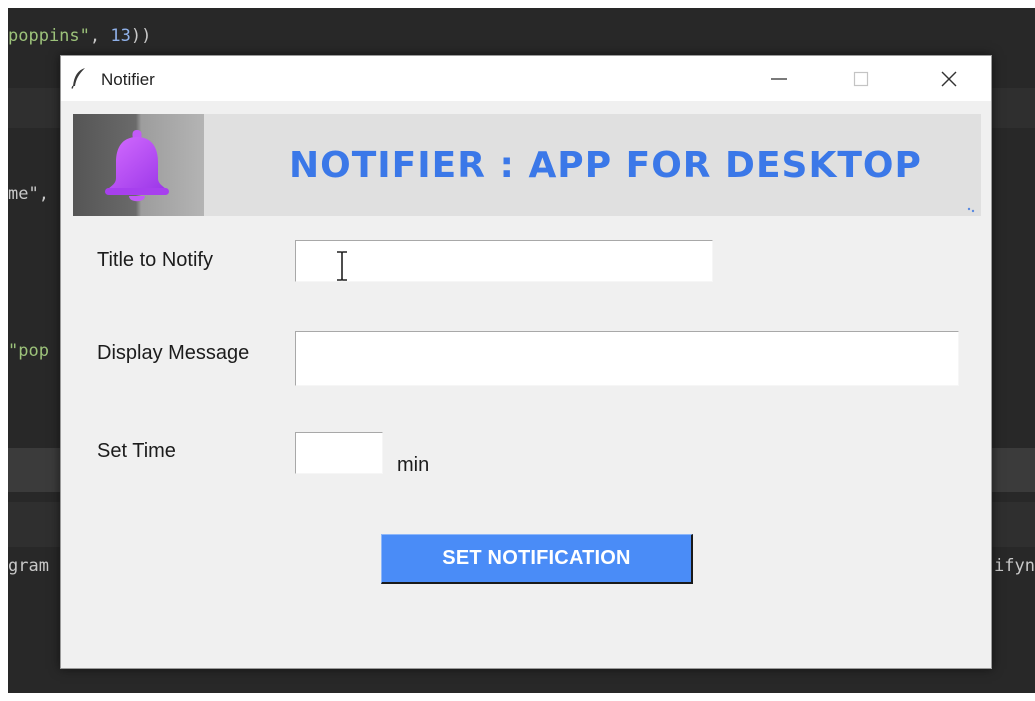  I want to click on code-line: "pop, so click(28, 351).